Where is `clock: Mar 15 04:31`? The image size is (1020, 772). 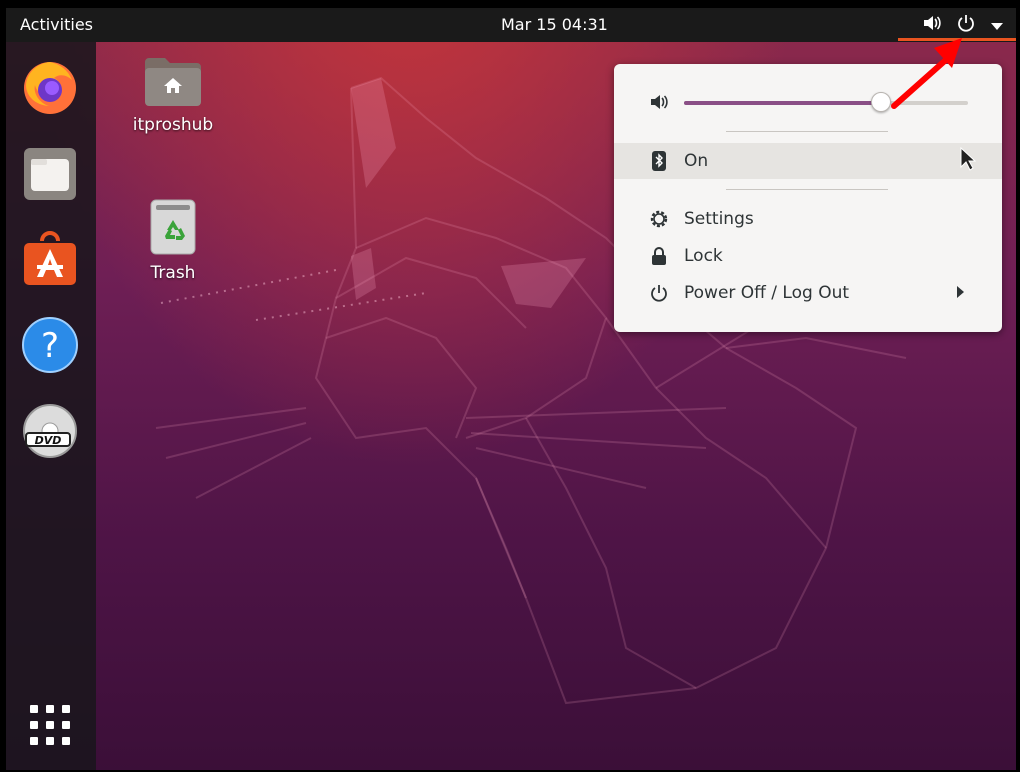
clock: Mar 15 04:31 is located at coordinates (554, 24).